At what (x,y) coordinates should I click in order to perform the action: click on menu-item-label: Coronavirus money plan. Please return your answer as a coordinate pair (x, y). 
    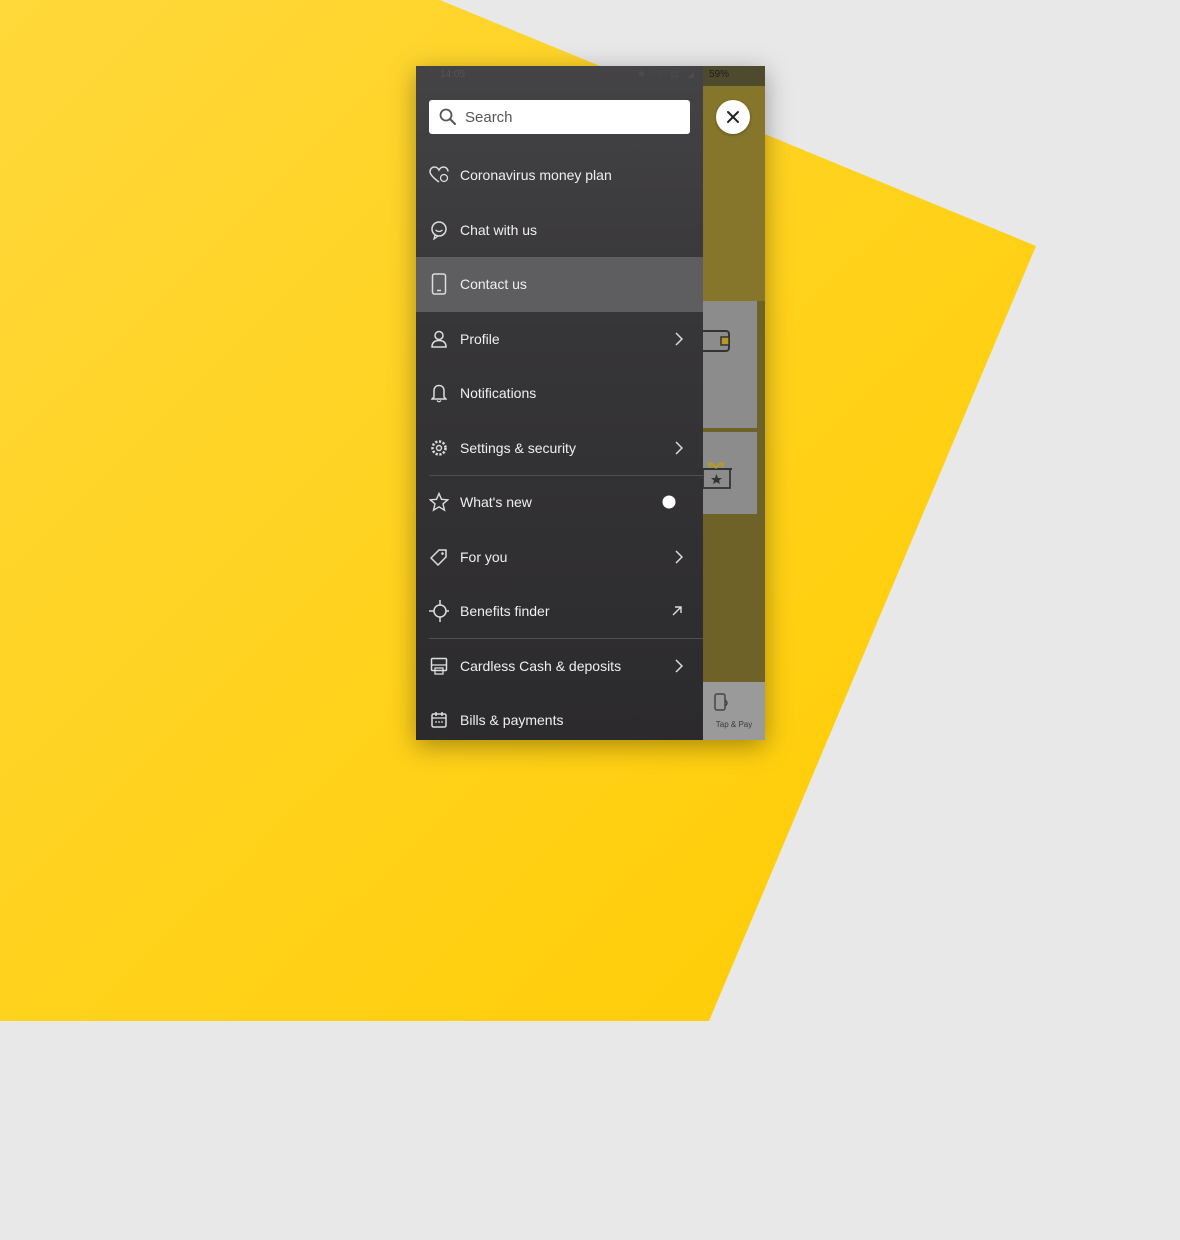
    Looking at the image, I should click on (536, 175).